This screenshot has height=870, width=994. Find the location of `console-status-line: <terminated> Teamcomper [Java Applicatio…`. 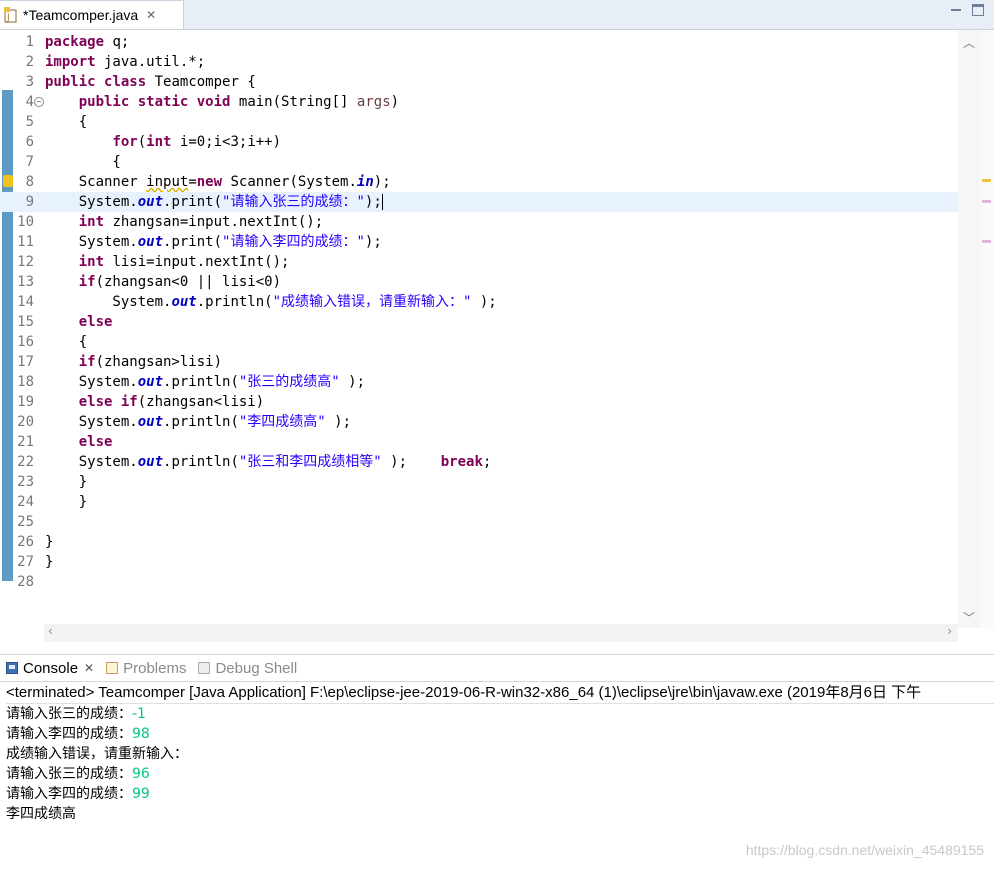

console-status-line: <terminated> Teamcomper [Java Applicatio… is located at coordinates (500, 693).